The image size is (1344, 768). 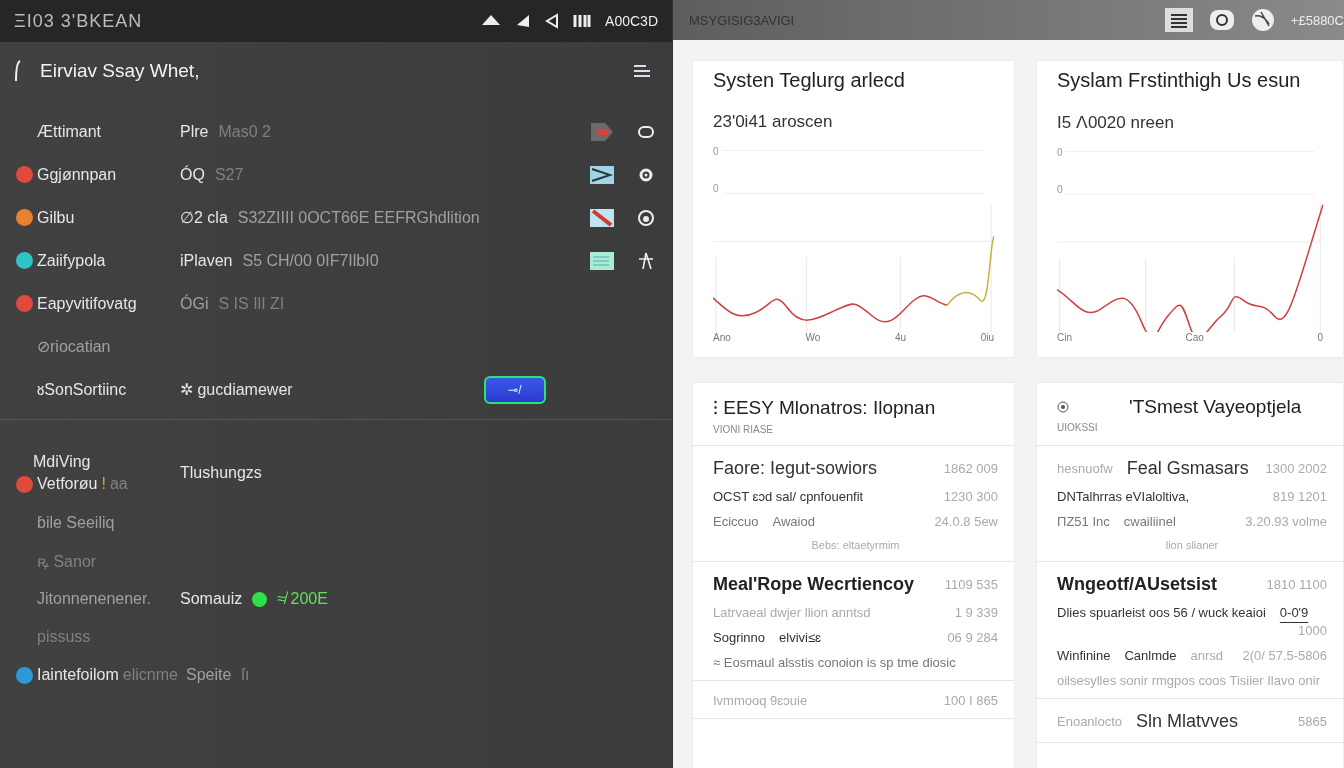 What do you see at coordinates (194, 303) in the screenshot?
I see `setting-value: ÓGi` at bounding box center [194, 303].